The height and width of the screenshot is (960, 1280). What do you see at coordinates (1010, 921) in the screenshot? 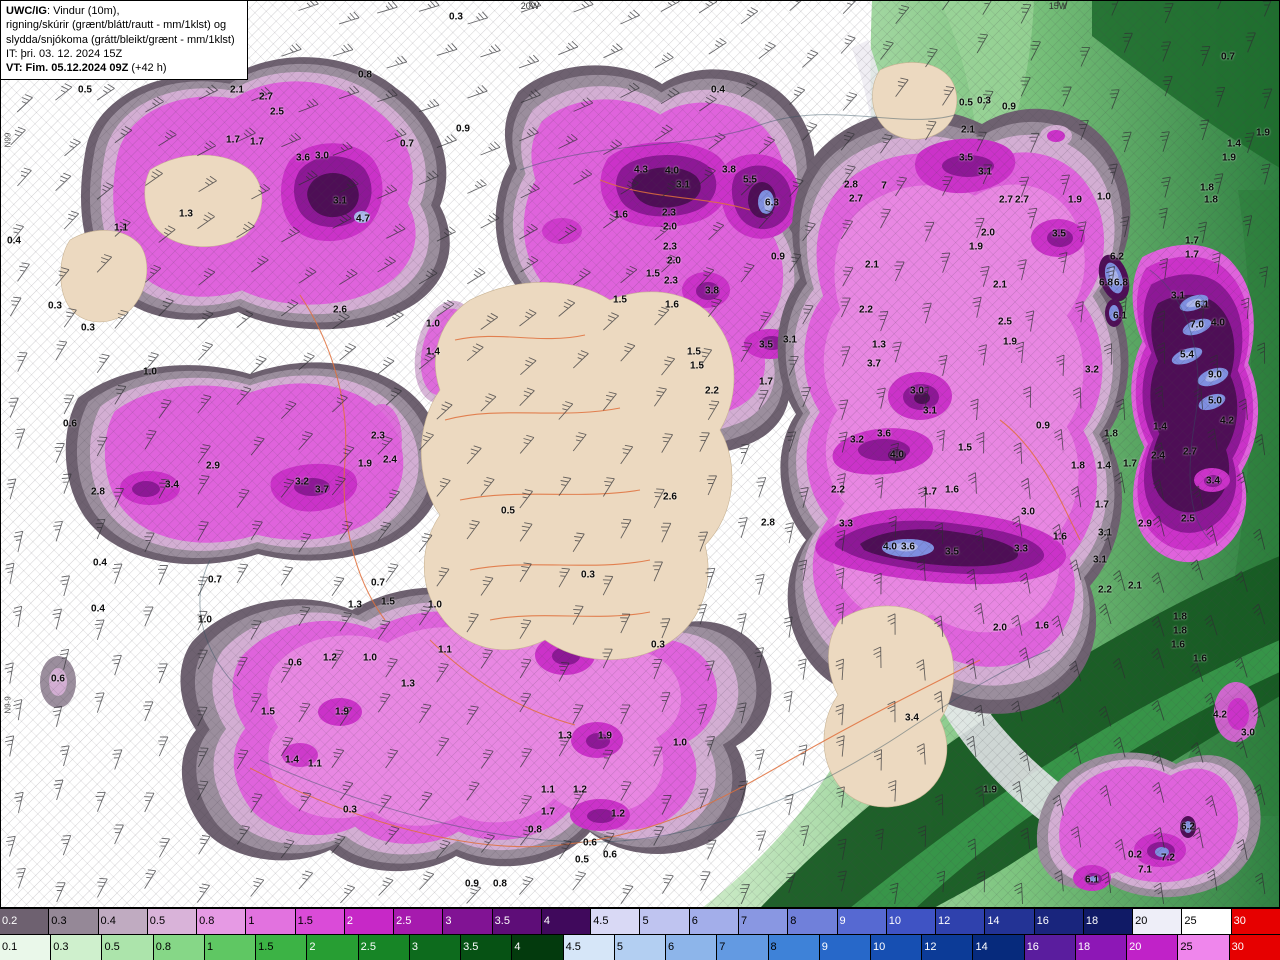
I see `colorbar-cell: 14` at bounding box center [1010, 921].